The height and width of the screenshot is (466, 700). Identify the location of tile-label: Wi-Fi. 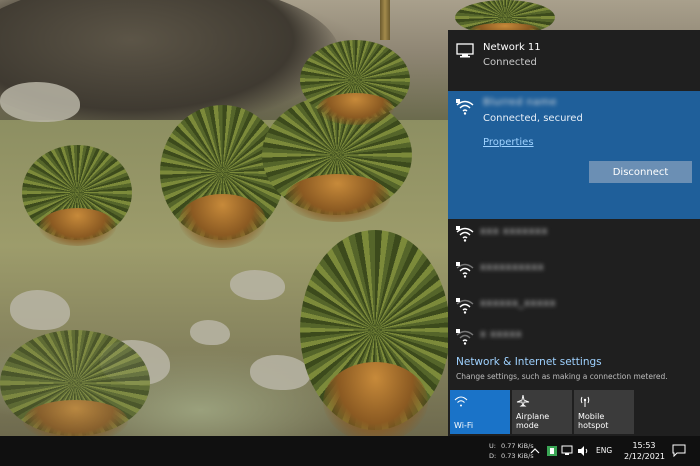
(464, 425).